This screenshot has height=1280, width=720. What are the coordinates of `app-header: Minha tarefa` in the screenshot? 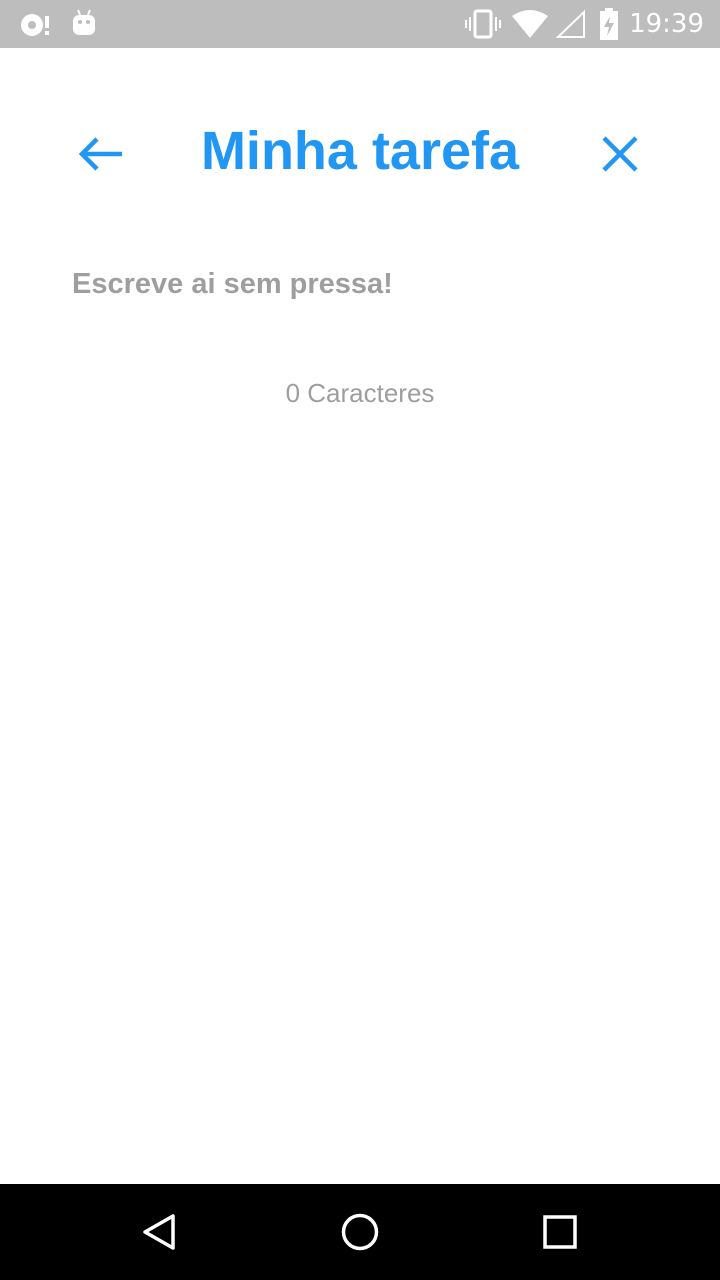 It's located at (360, 128).